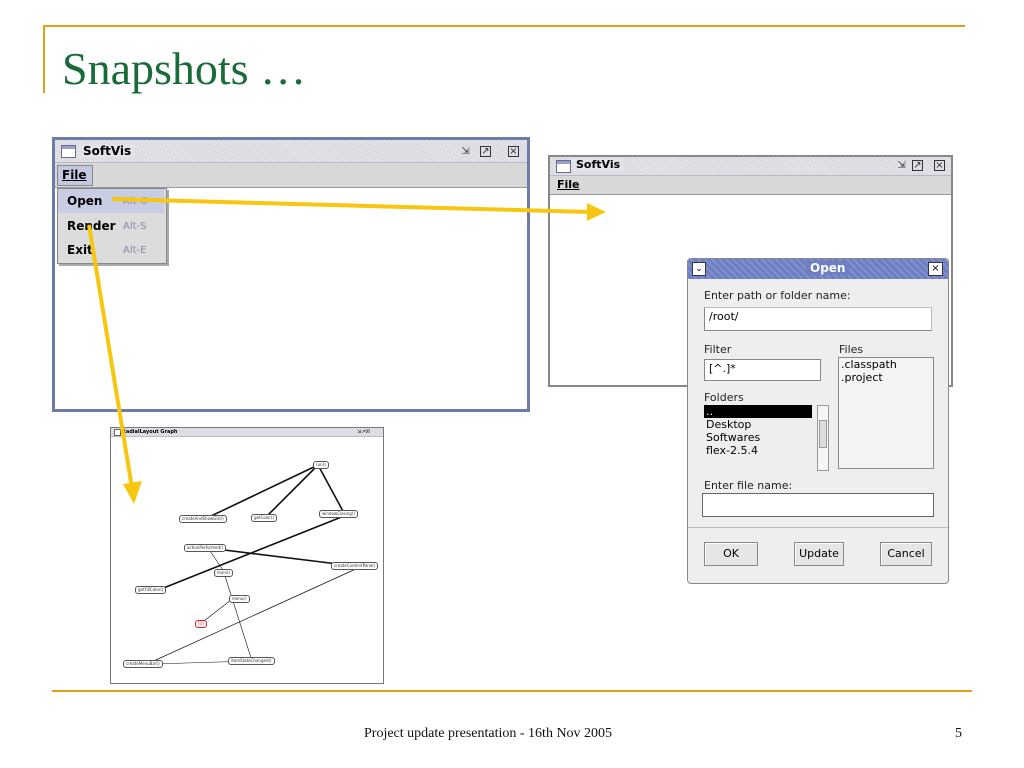 This screenshot has height=768, width=1024. Describe the element at coordinates (958, 733) in the screenshot. I see `page-number: 5` at that location.